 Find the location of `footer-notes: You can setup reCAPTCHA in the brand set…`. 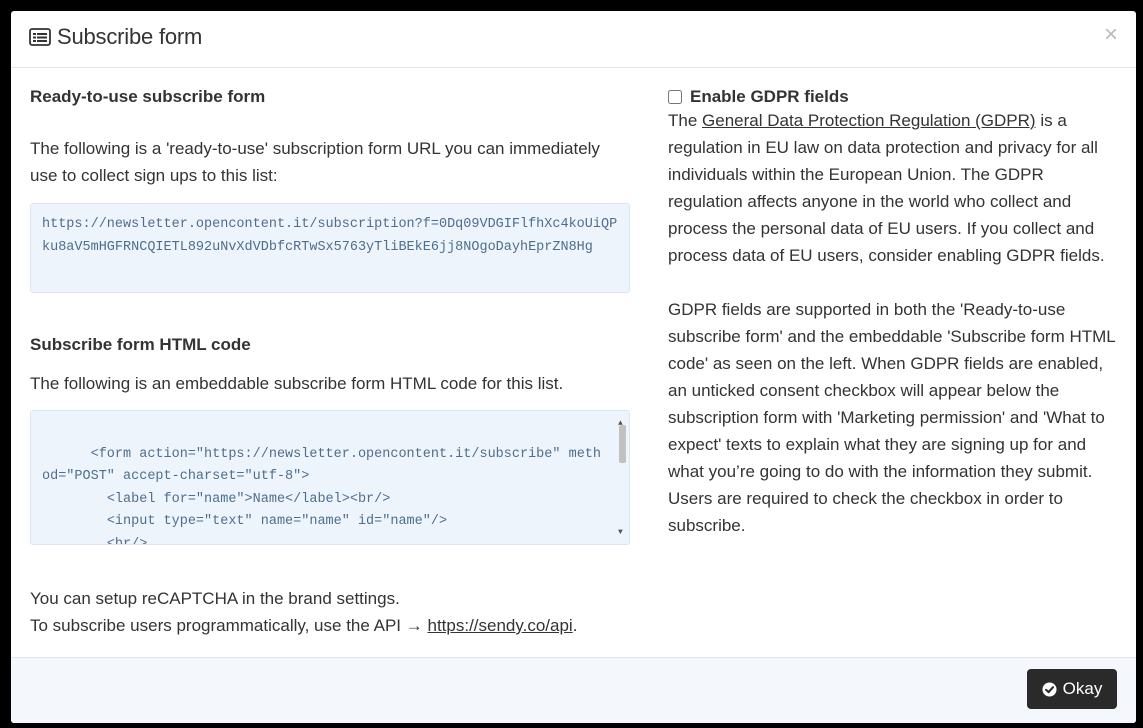

footer-notes: You can setup reCAPTCHA in the brand set… is located at coordinates (303, 612).